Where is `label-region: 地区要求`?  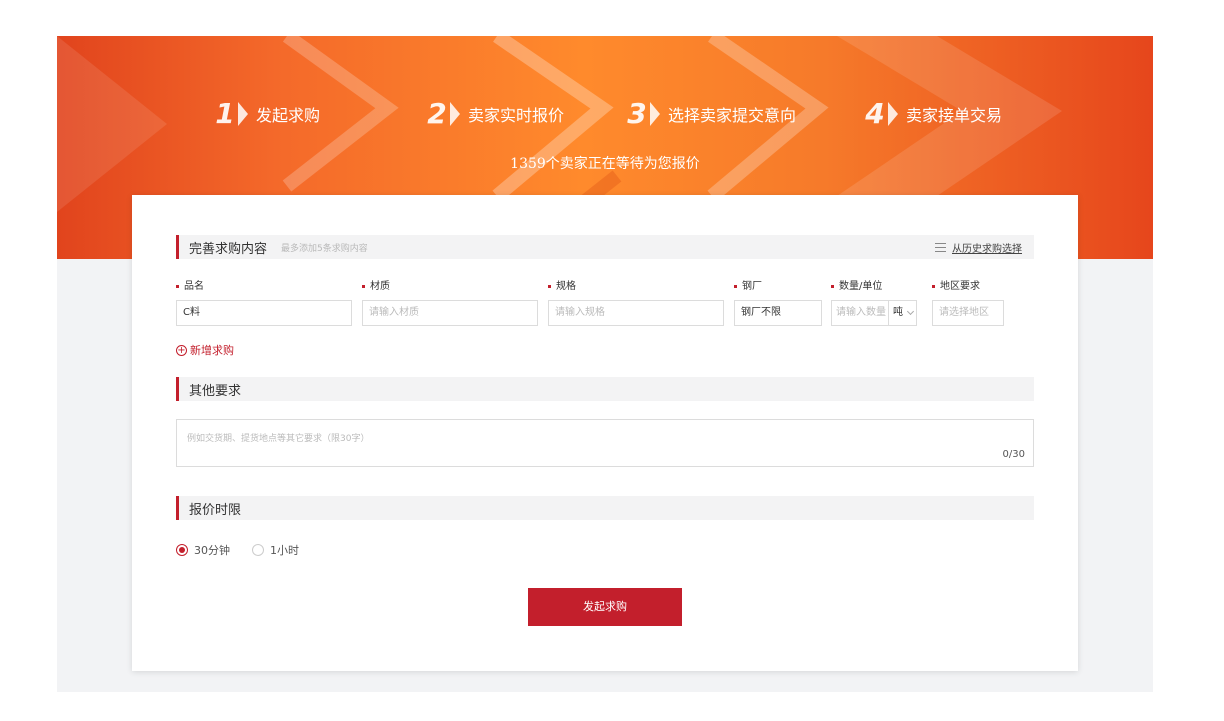 label-region: 地区要求 is located at coordinates (956, 284).